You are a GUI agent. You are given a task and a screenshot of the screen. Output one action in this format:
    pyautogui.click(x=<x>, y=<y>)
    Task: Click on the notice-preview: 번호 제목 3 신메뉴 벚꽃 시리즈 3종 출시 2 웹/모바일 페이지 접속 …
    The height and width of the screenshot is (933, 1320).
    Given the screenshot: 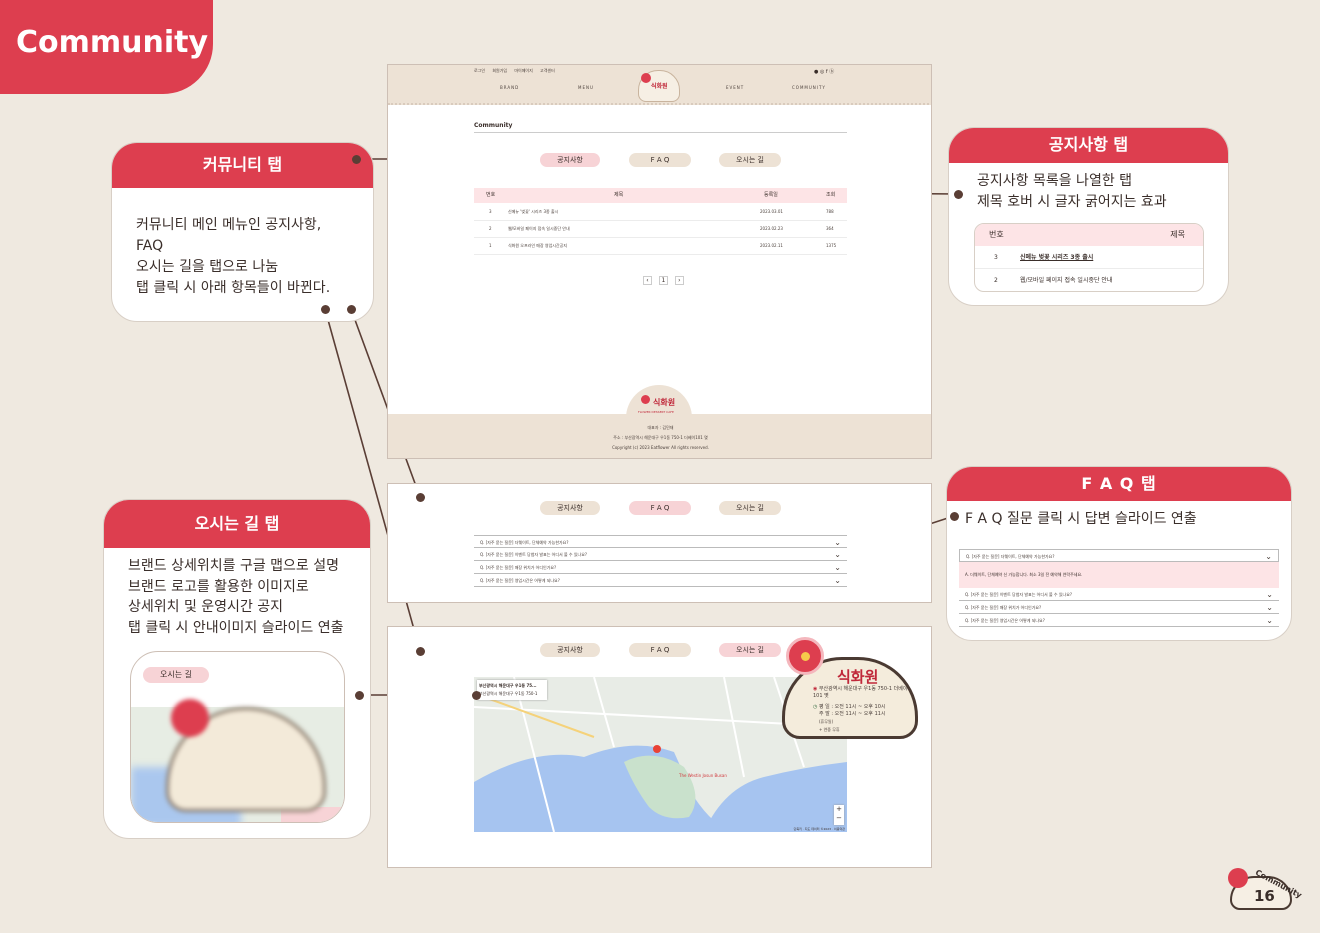 What is the action you would take?
    pyautogui.click(x=1089, y=257)
    